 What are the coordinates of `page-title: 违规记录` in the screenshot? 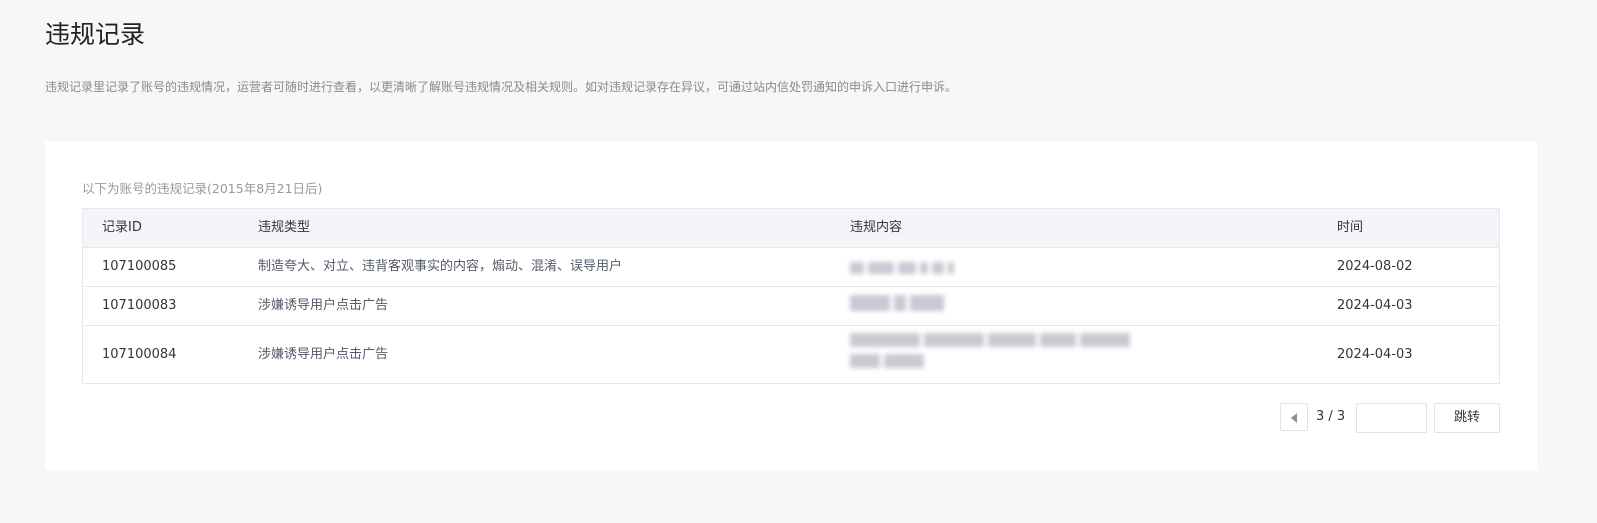 It's located at (95, 34).